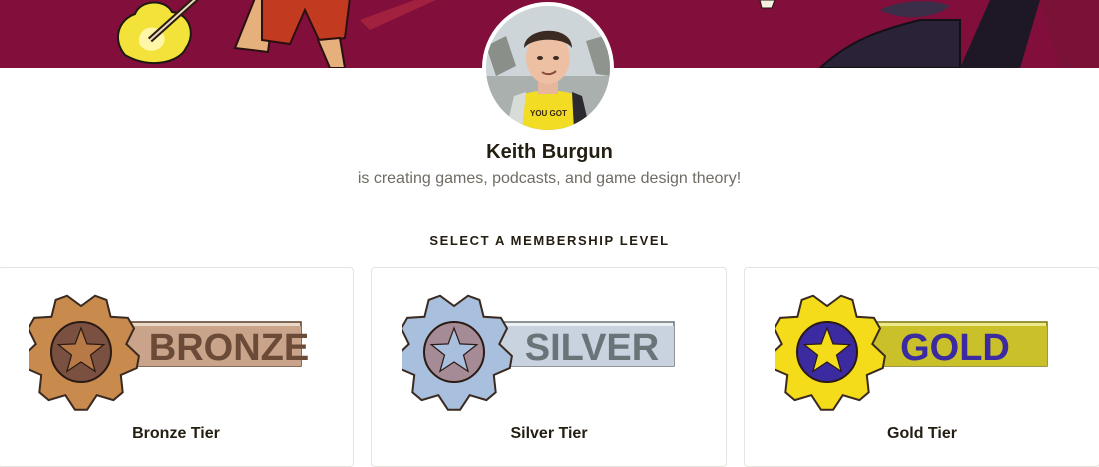  I want to click on tier-card-silver: SILVER Silver Tier, so click(549, 367).